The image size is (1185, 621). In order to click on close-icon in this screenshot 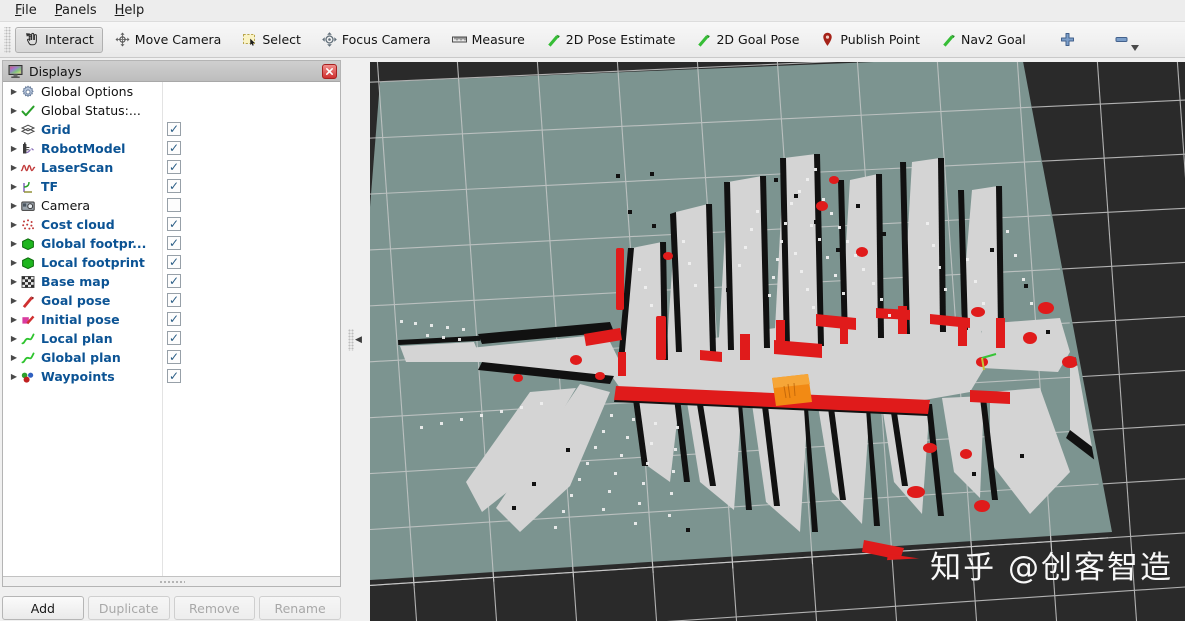, I will do `click(329, 71)`.